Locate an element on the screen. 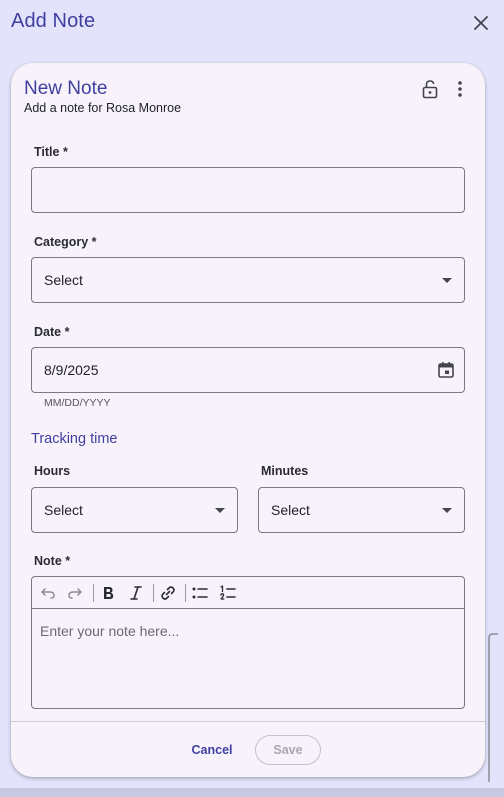 This screenshot has height=797, width=504. lock-icon is located at coordinates (430, 89).